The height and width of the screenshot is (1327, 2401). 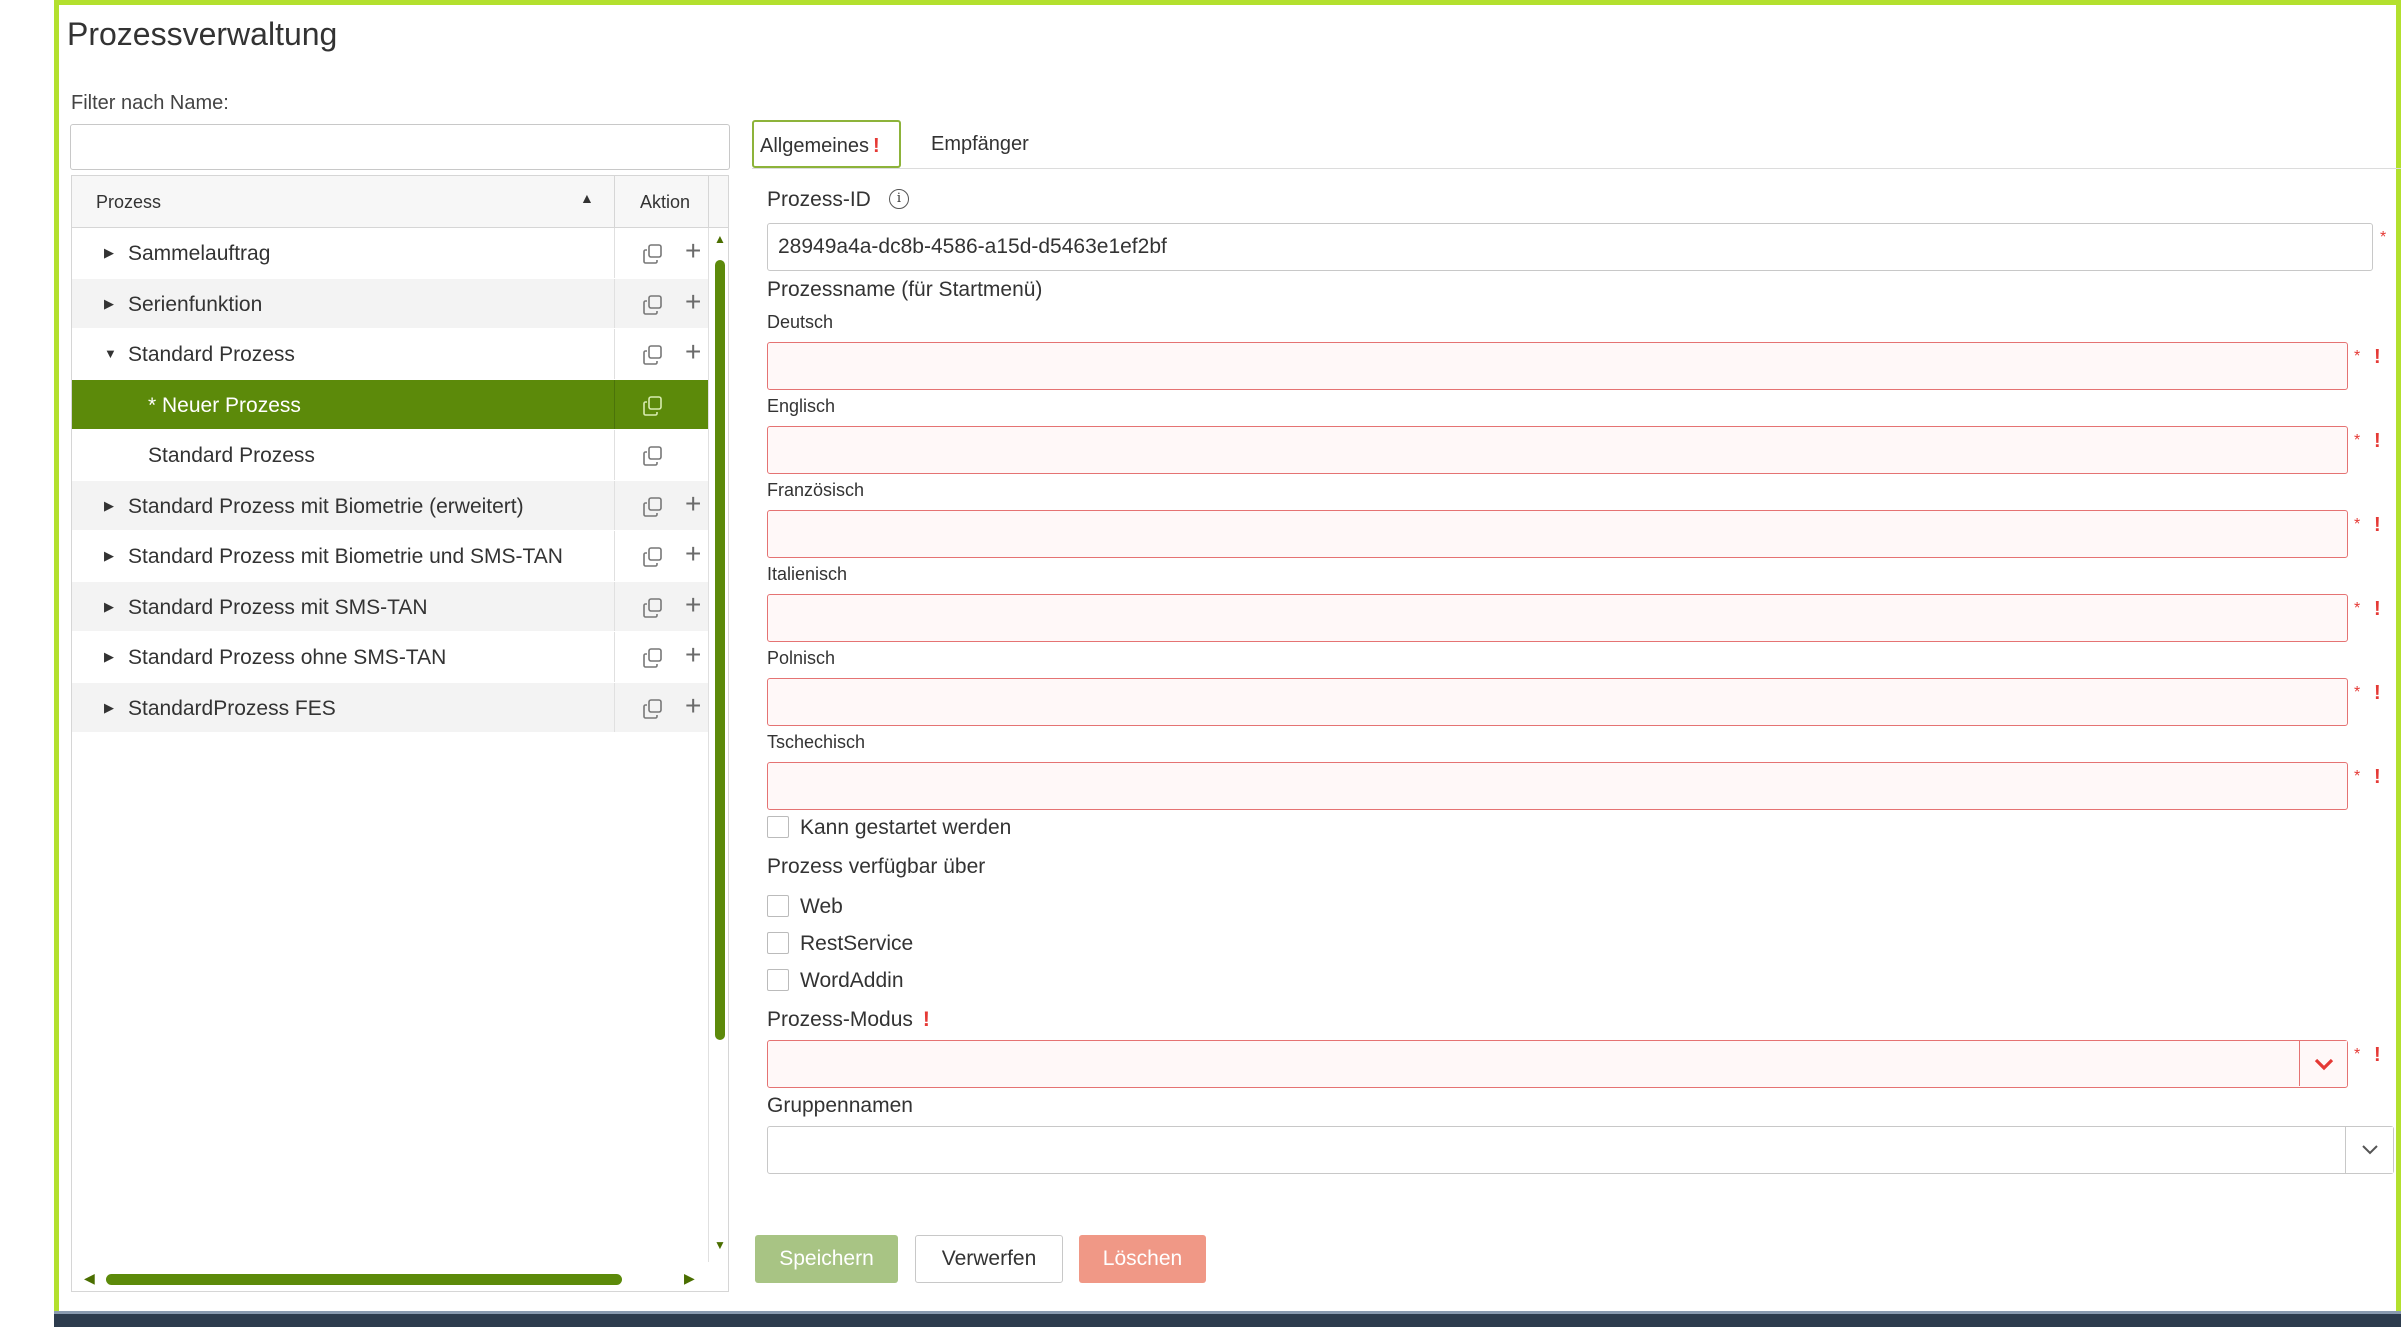 I want to click on language-label: Deutsch, so click(x=800, y=322).